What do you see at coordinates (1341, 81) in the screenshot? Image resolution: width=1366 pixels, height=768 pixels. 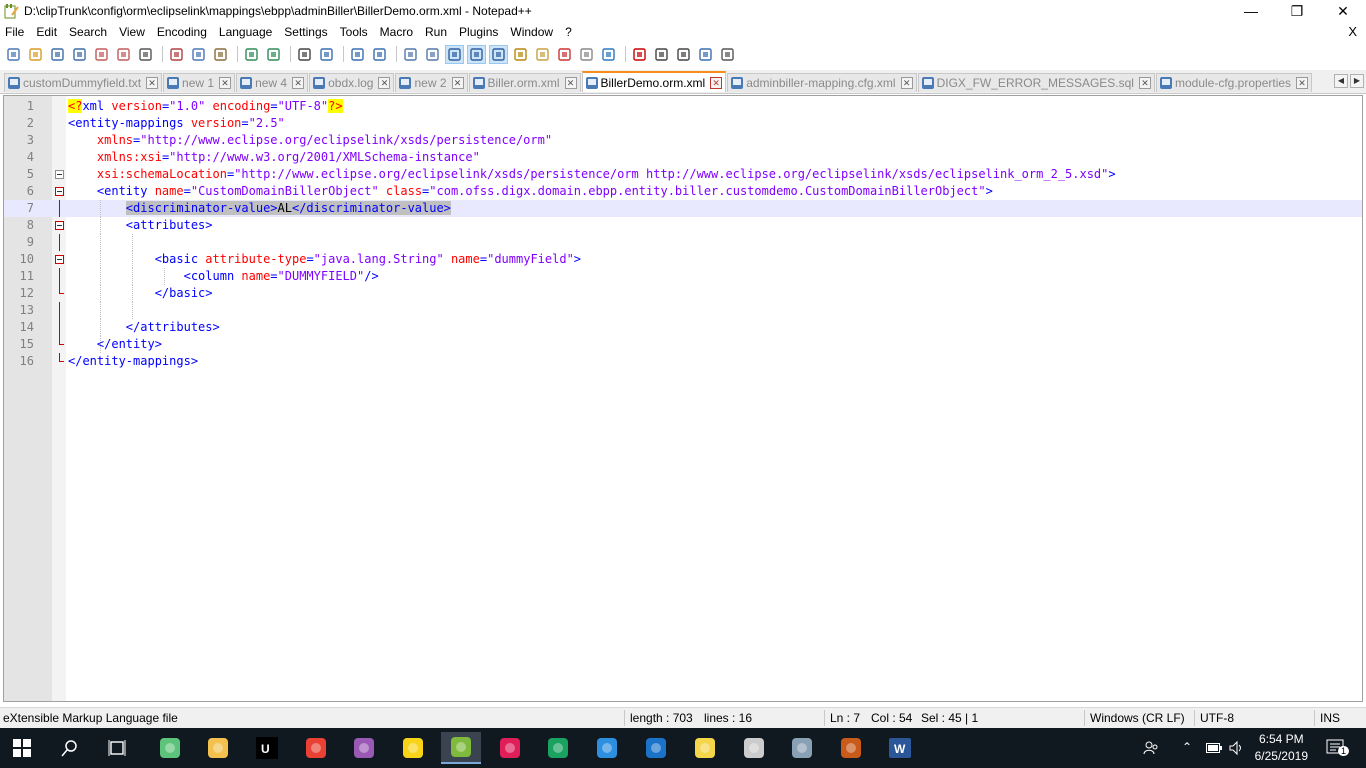 I see `tab-scroll-left-icon: ◀` at bounding box center [1341, 81].